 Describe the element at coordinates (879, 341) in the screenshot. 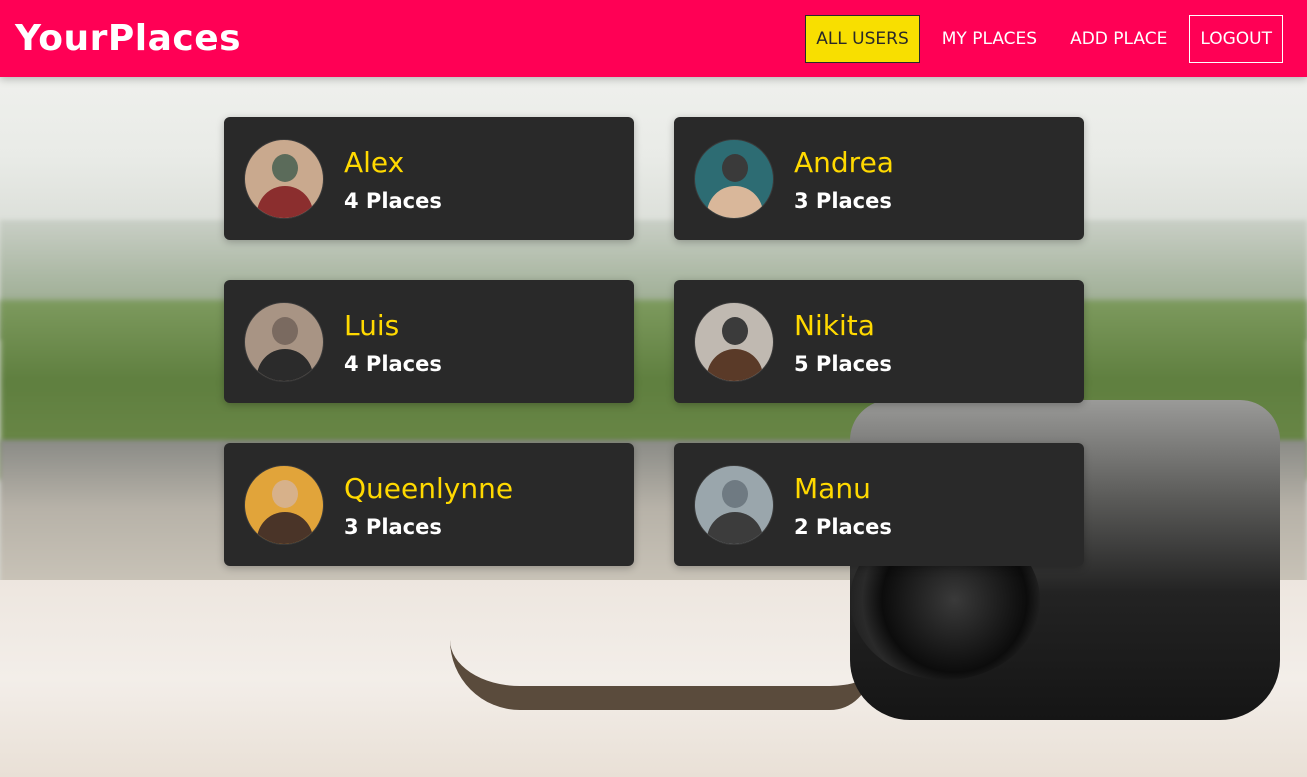

I see `user-card-nikita: Nikita 5 Places` at that location.